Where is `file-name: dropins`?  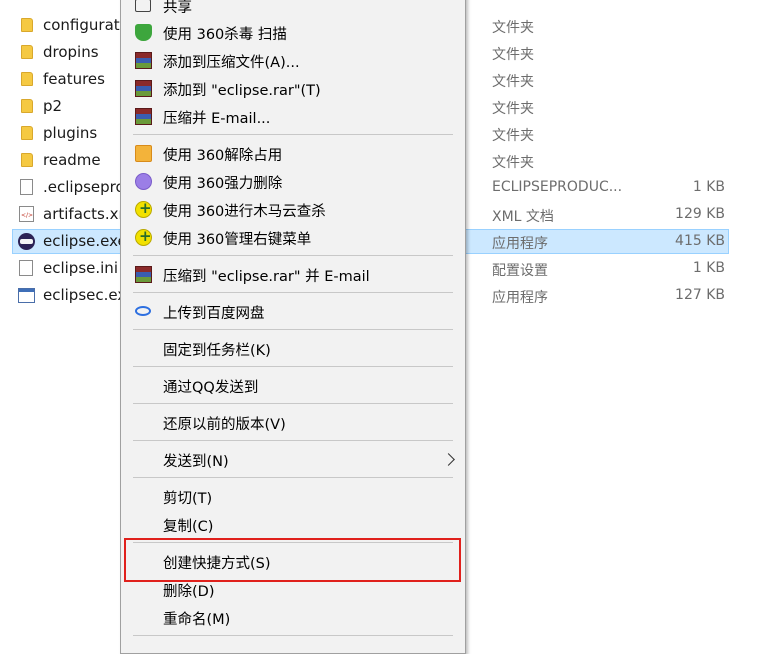 file-name: dropins is located at coordinates (71, 52).